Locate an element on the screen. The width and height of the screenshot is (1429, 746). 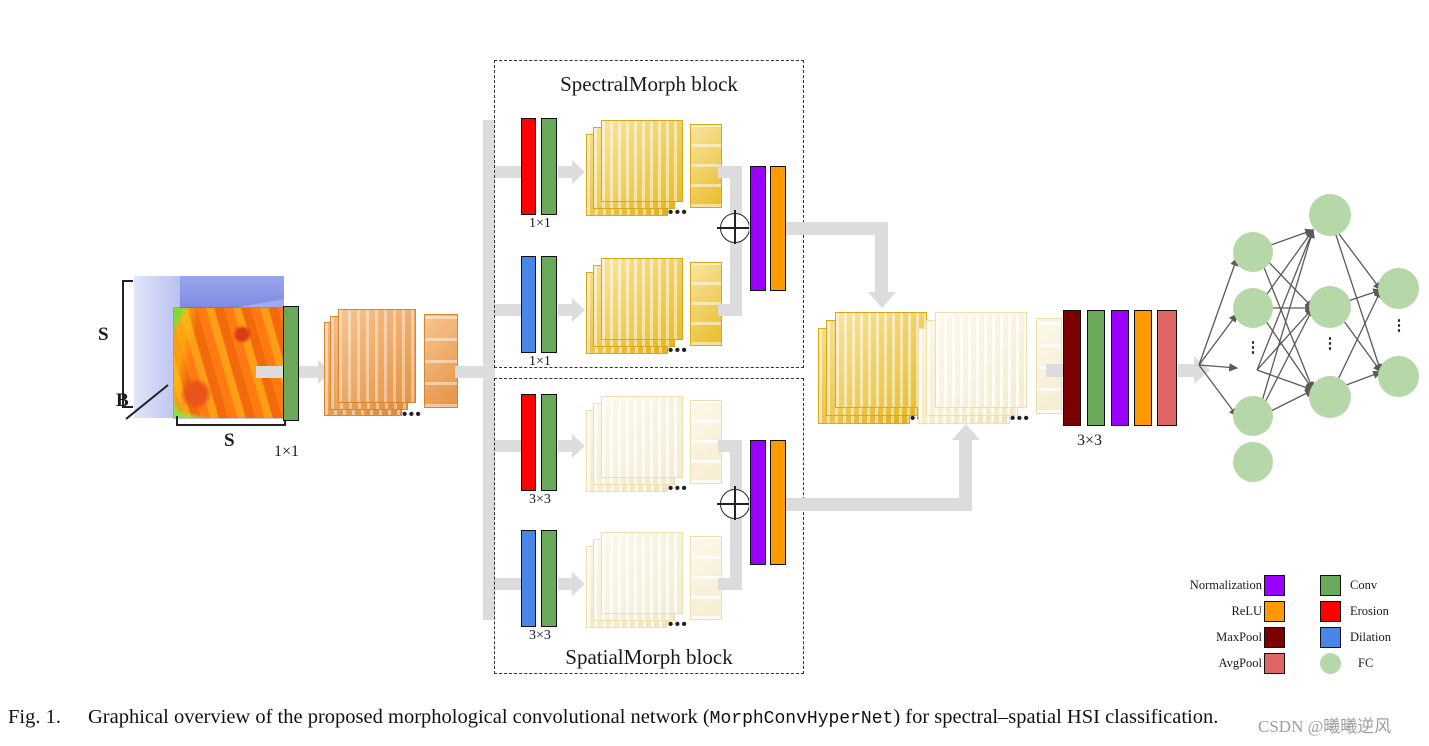
legend-swatch-maxpool is located at coordinates (1274, 637).